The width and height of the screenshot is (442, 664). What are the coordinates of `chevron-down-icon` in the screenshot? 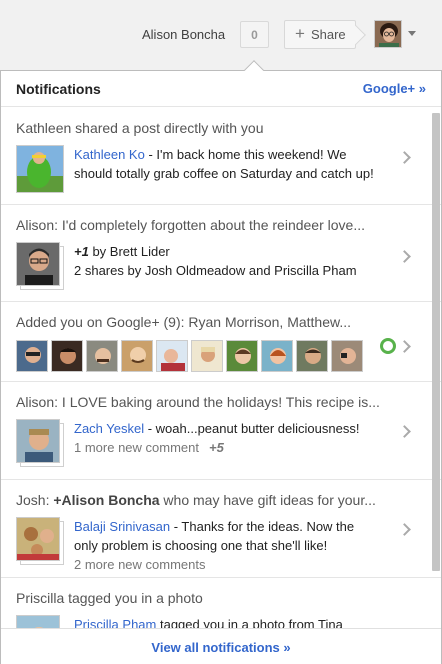 It's located at (412, 33).